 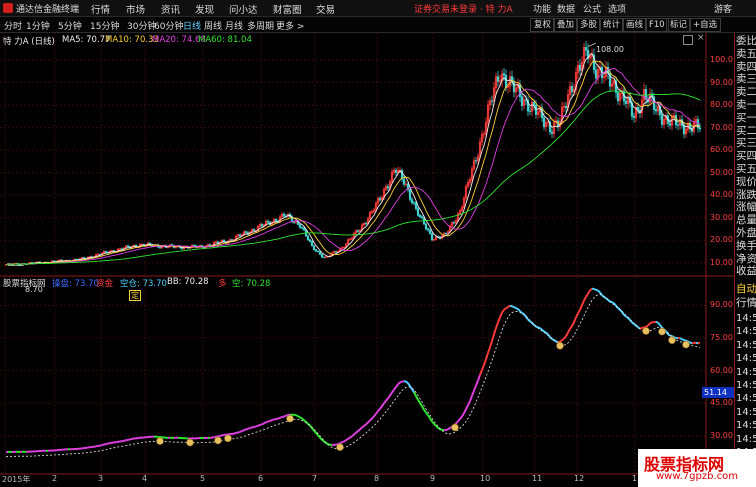 What do you see at coordinates (55, 478) in the screenshot?
I see `time-tick: 2` at bounding box center [55, 478].